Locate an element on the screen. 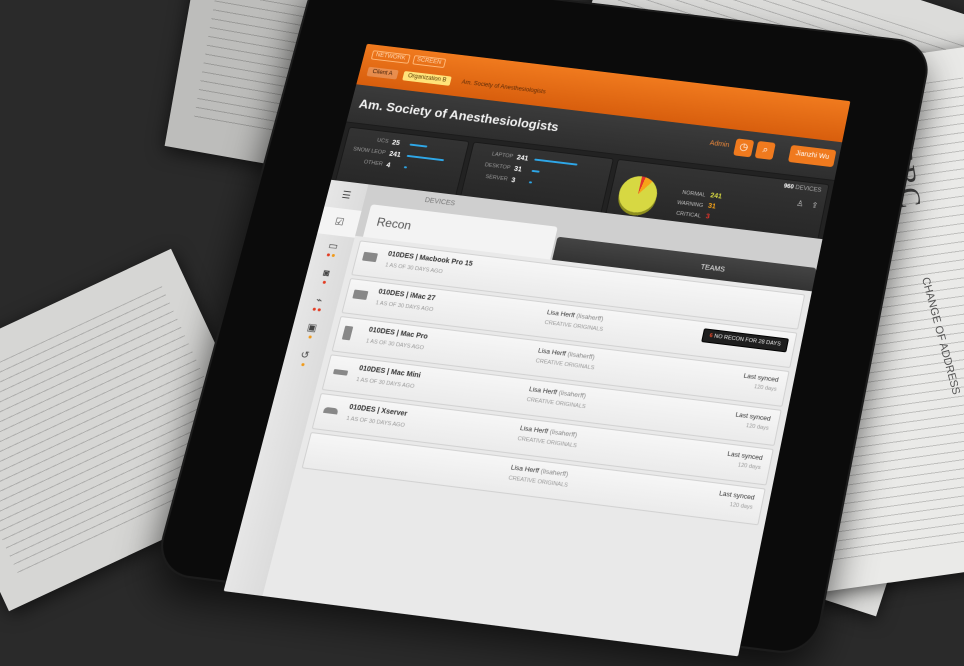 Image resolution: width=964 pixels, height=666 pixels. export-icon: ⇪ is located at coordinates (815, 205).